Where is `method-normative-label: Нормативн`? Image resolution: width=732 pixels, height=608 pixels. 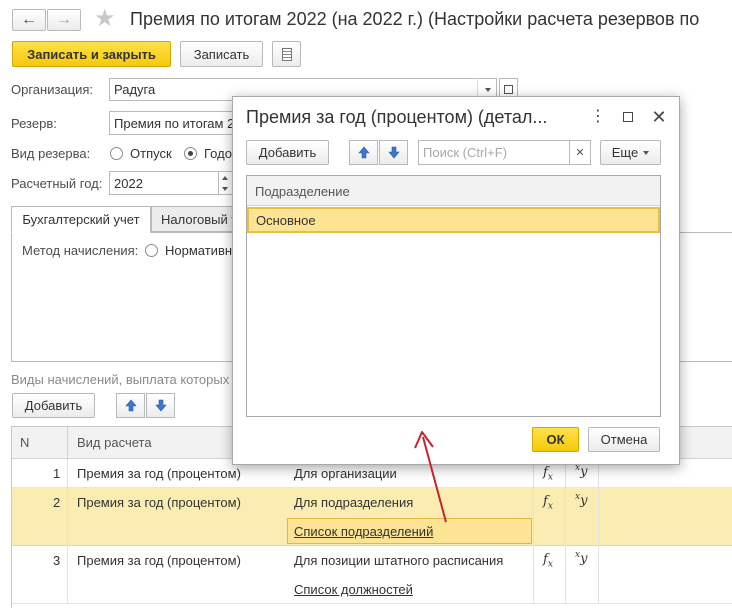 method-normative-label: Нормативн is located at coordinates (199, 250).